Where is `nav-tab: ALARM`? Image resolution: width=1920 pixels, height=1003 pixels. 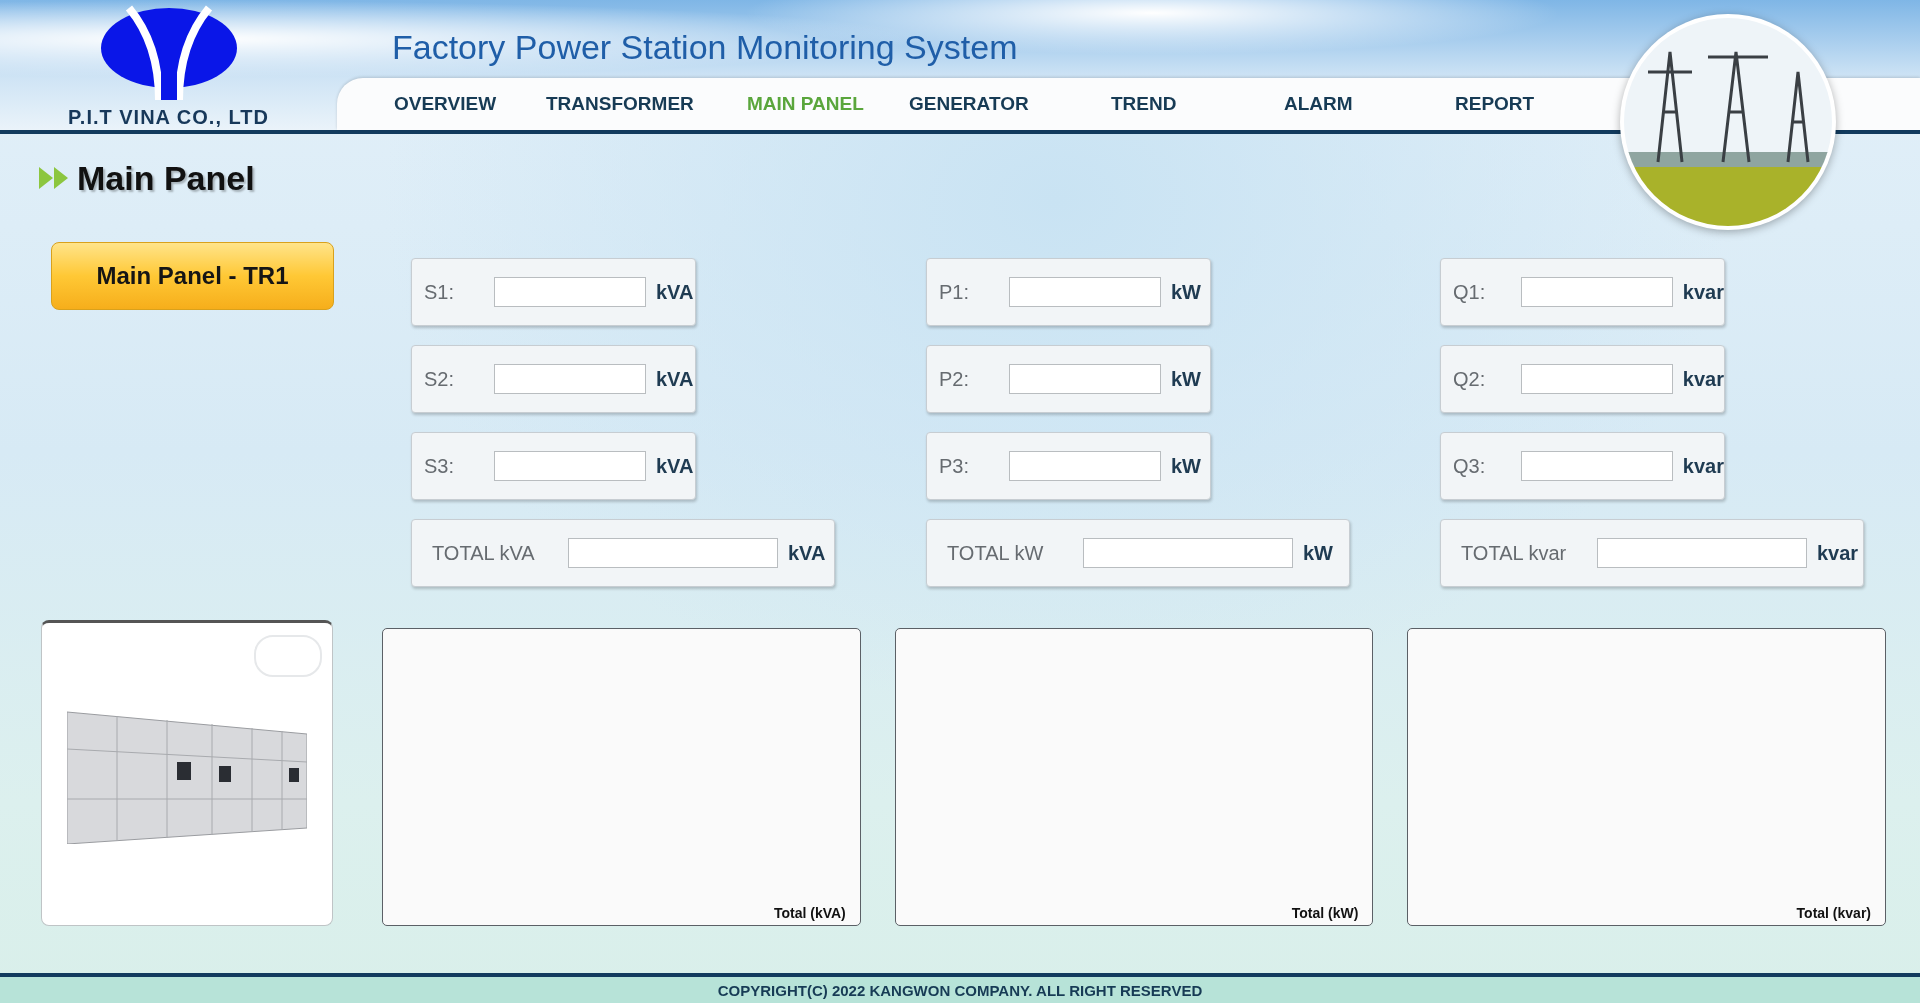
nav-tab: ALARM is located at coordinates (1369, 104).